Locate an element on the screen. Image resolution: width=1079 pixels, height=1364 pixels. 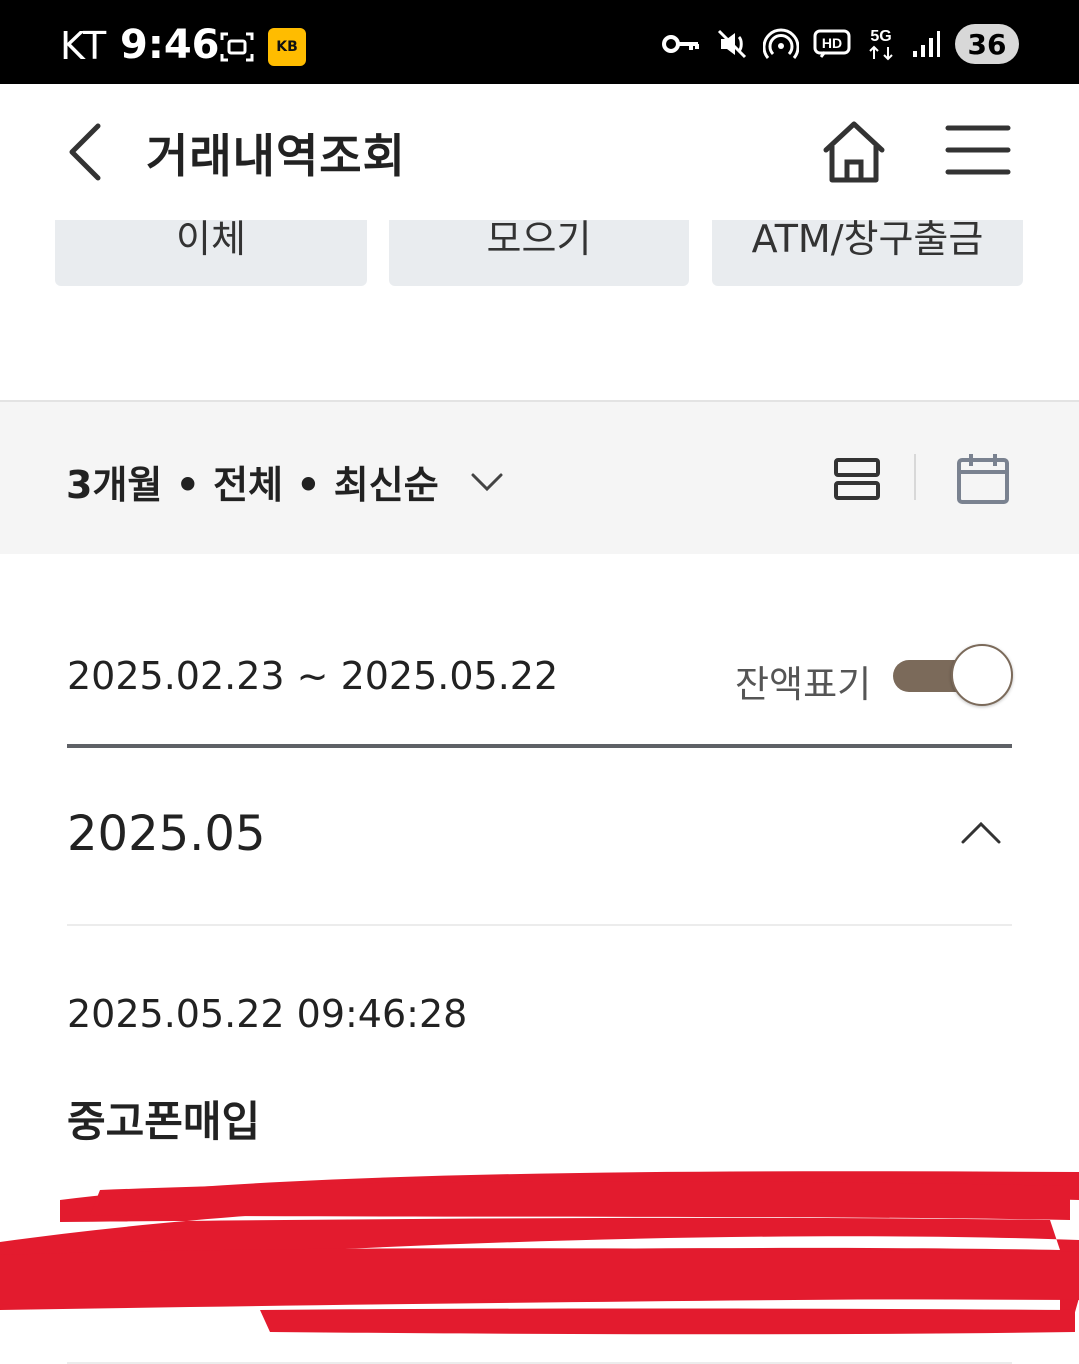
battery-indicator: 36 is located at coordinates (987, 44).